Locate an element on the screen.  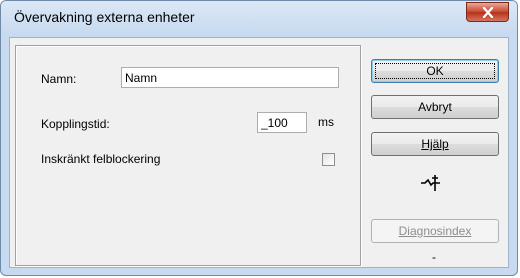
switch-symbol-icon is located at coordinates (430, 183).